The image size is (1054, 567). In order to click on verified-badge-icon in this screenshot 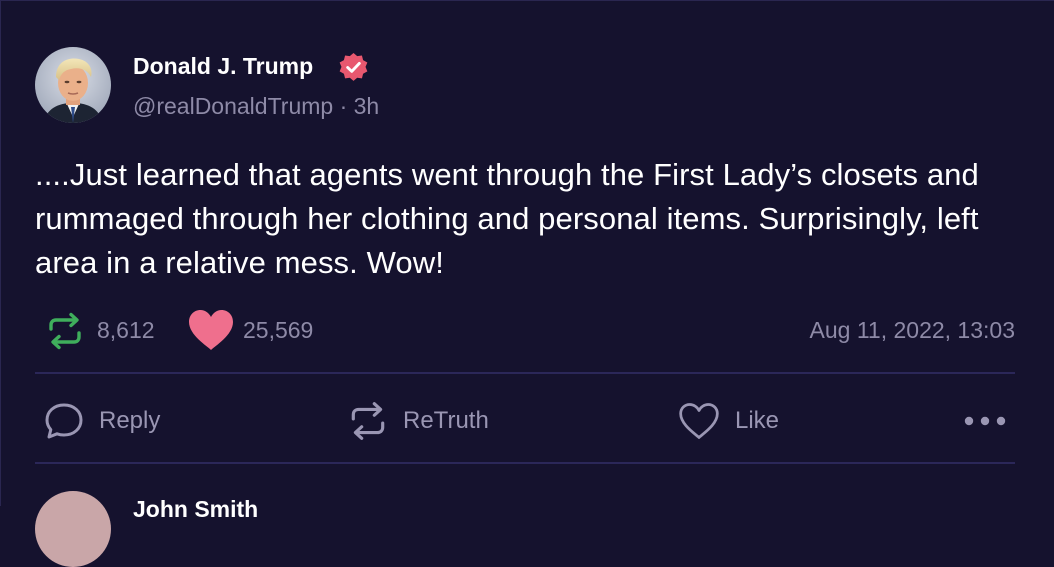, I will do `click(353, 66)`.